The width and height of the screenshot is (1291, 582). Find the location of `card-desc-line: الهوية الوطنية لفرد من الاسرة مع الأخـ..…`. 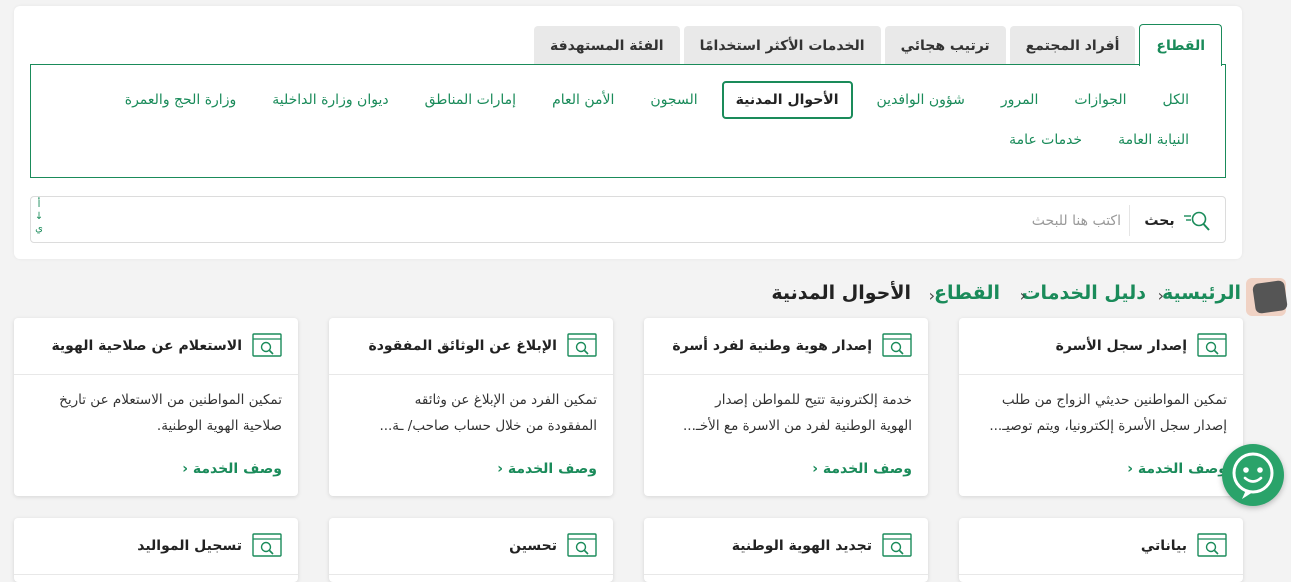

card-desc-line: الهوية الوطنية لفرد من الاسرة مع الأخـ..… is located at coordinates (797, 426).